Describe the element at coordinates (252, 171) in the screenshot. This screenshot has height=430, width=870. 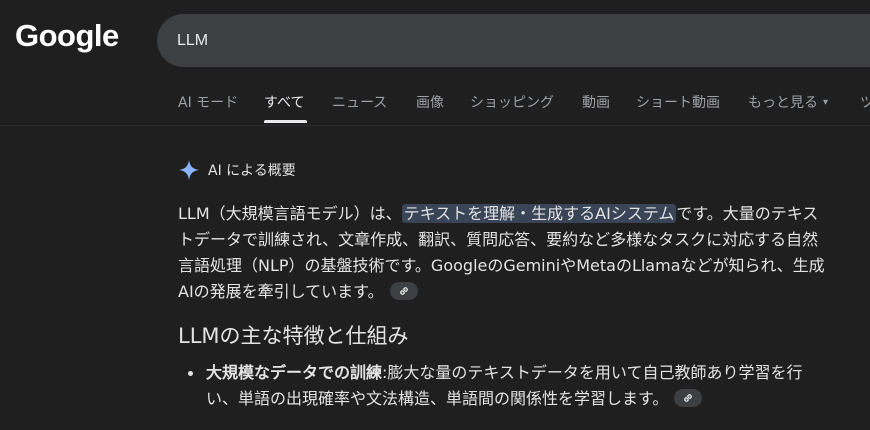
I see `ai-overview-title: AI による概要` at that location.